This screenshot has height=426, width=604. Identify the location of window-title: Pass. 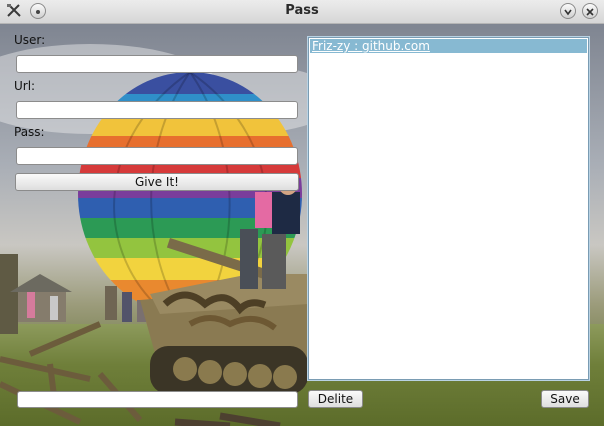
(302, 10).